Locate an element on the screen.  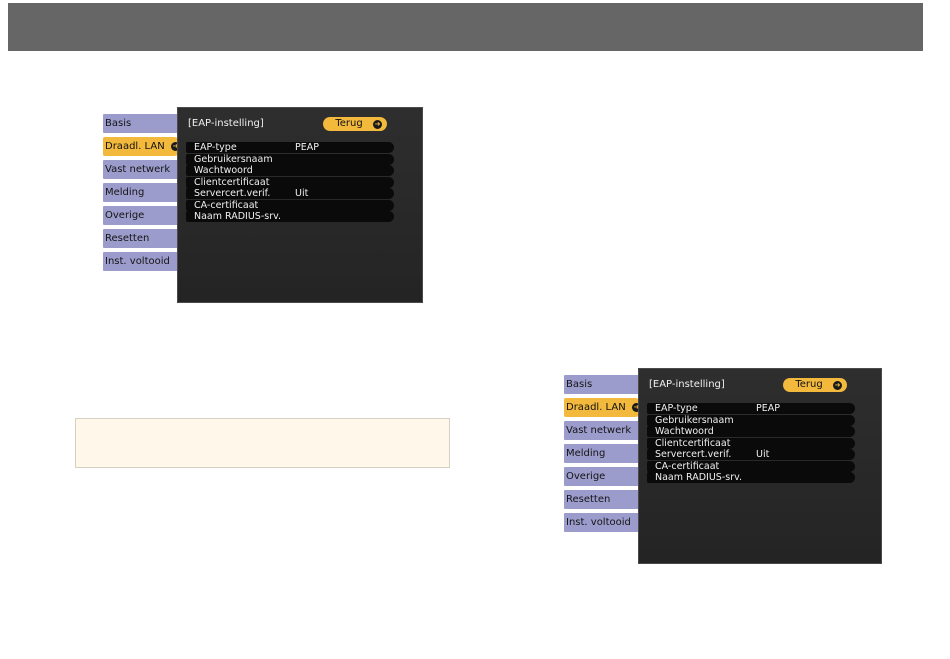
note-box is located at coordinates (262, 443).